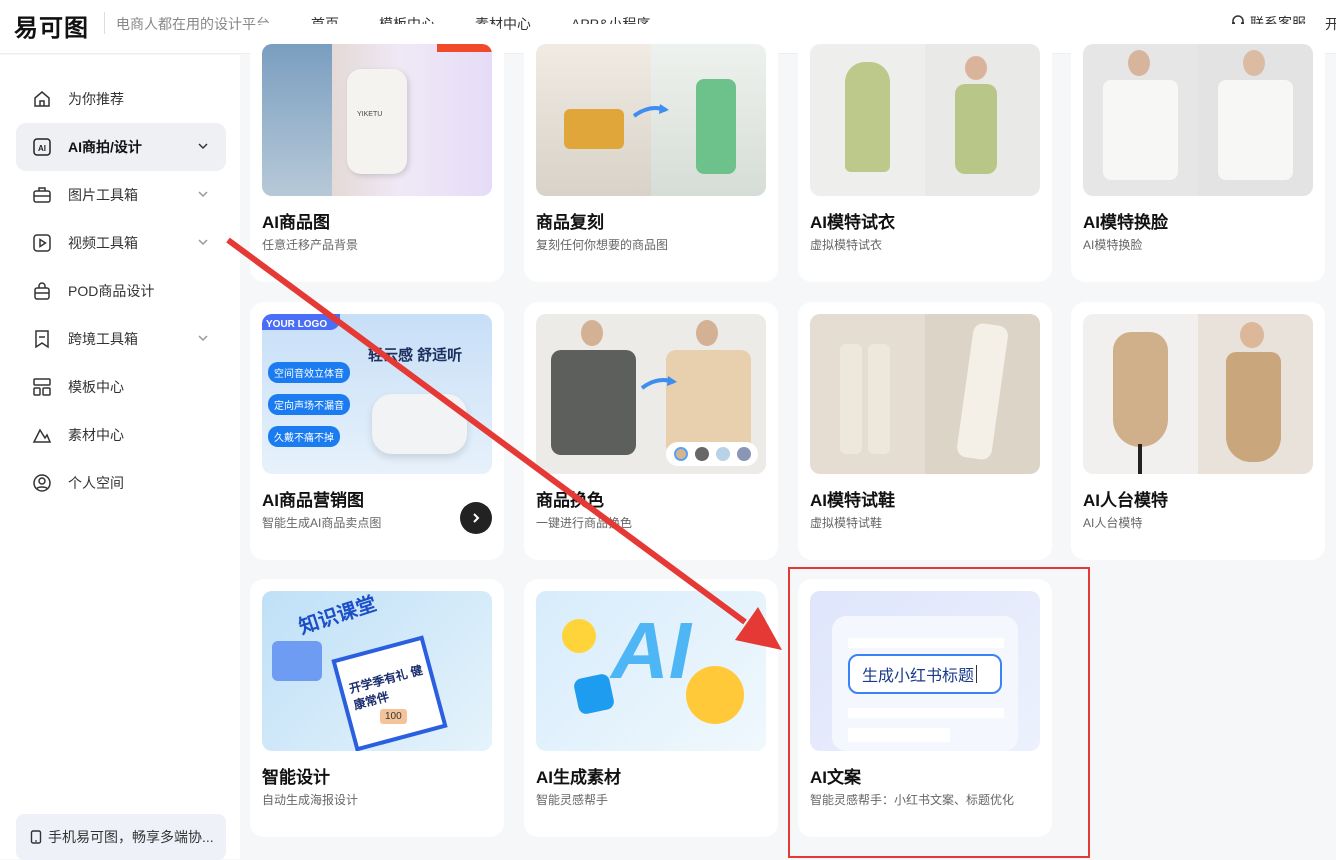 The width and height of the screenshot is (1336, 860). I want to click on white-tshirt, so click(1255, 130).